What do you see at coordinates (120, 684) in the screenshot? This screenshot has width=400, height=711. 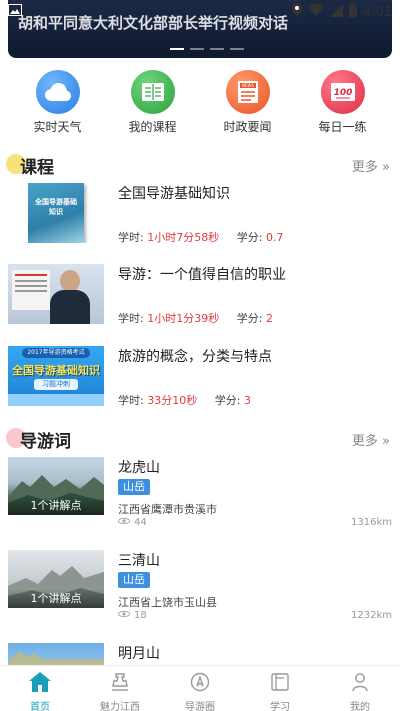 I see `charm-icon` at bounding box center [120, 684].